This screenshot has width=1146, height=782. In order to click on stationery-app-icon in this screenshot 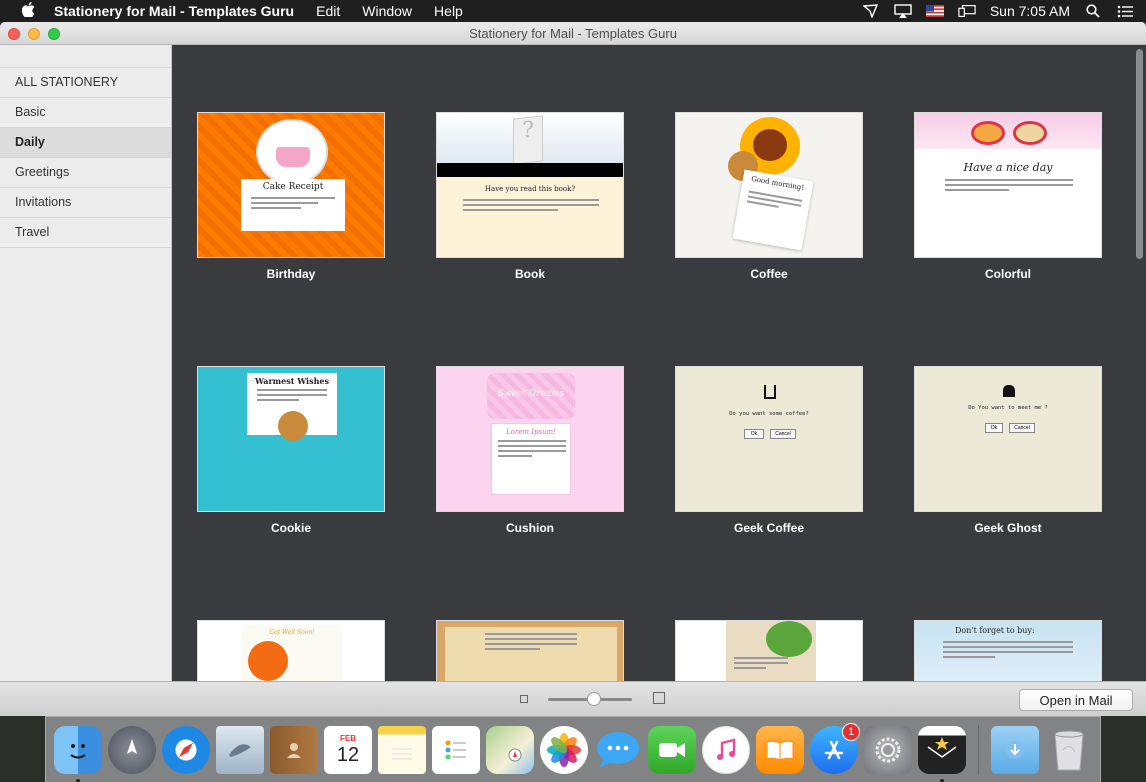, I will do `click(942, 753)`.